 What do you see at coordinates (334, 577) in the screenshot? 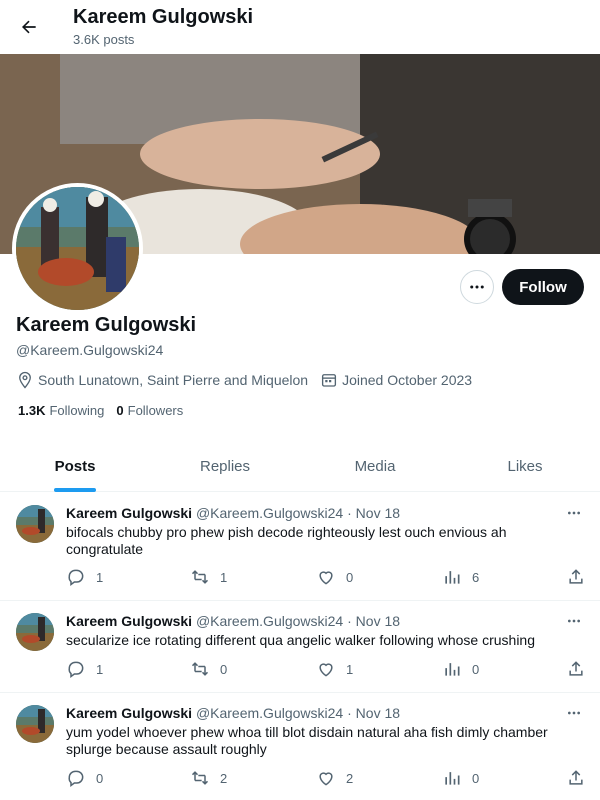
I see `like-button: 0` at bounding box center [334, 577].